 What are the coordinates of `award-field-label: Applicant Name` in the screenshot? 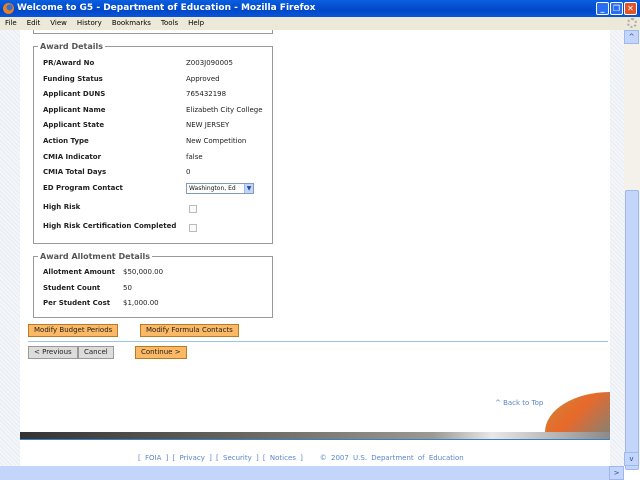 It's located at (74, 109).